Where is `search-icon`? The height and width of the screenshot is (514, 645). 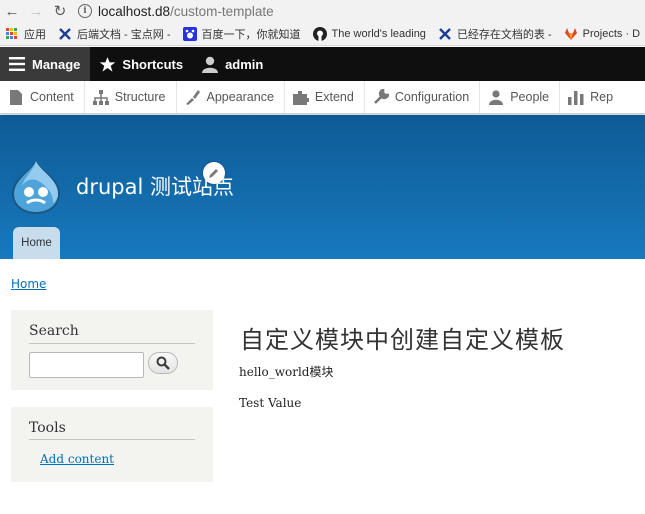 search-icon is located at coordinates (163, 363).